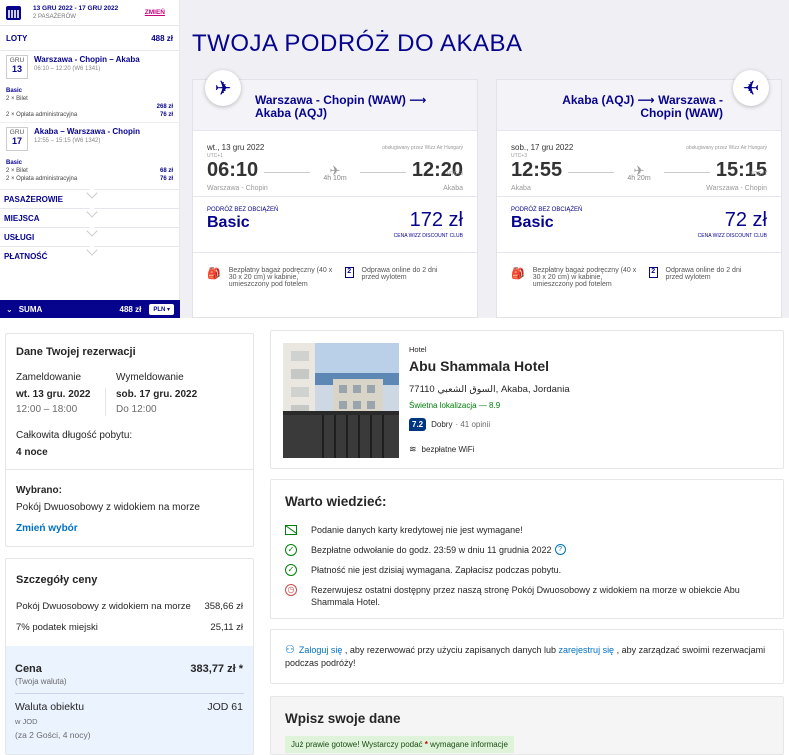  I want to click on outbound-utc-arr: UTC+3, so click(455, 174).